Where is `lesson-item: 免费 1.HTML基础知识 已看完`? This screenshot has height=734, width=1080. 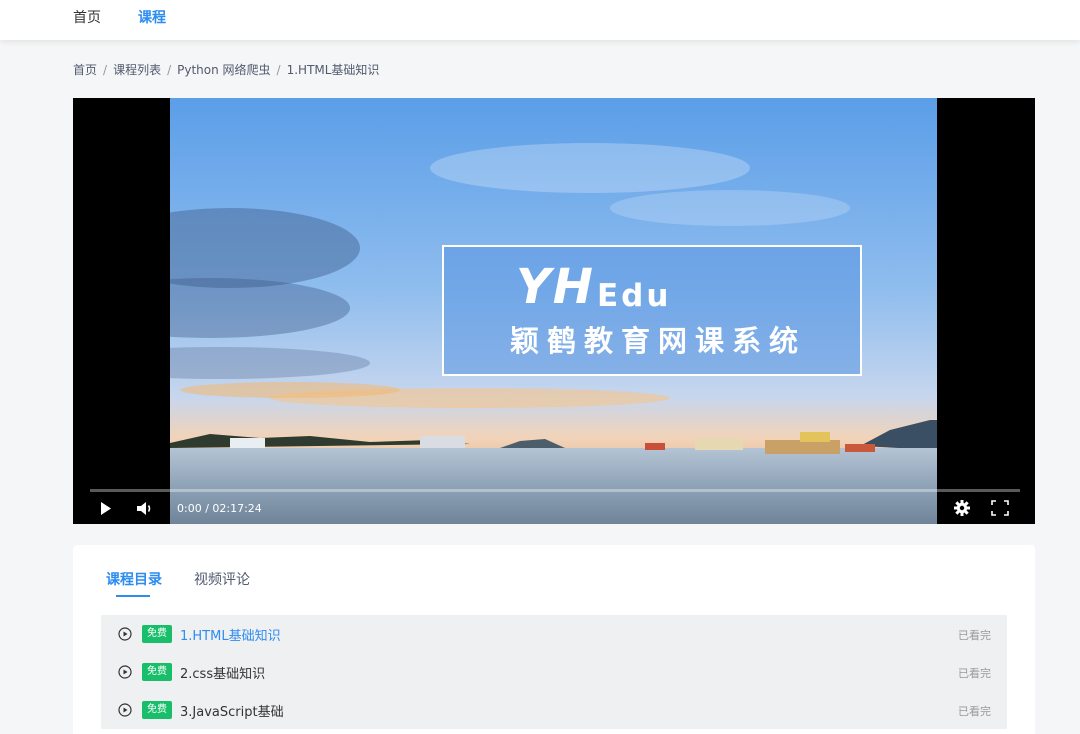
lesson-item: 免费 1.HTML基础知识 已看完 is located at coordinates (554, 634).